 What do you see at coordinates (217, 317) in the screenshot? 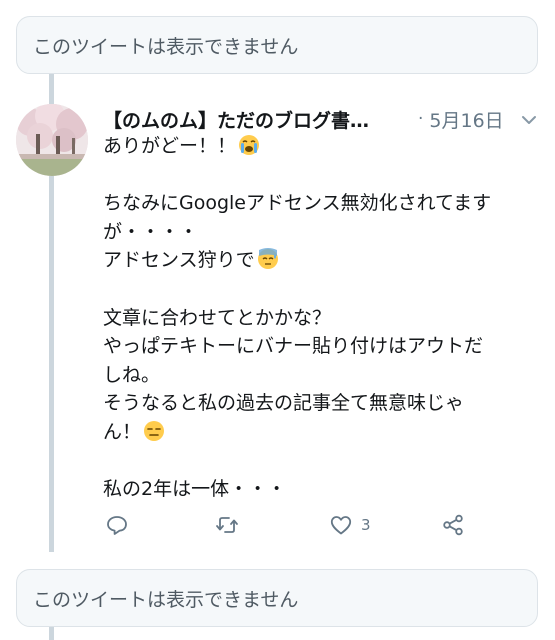
I see `tweet-line: 文章に合わせてとかかな？` at bounding box center [217, 317].